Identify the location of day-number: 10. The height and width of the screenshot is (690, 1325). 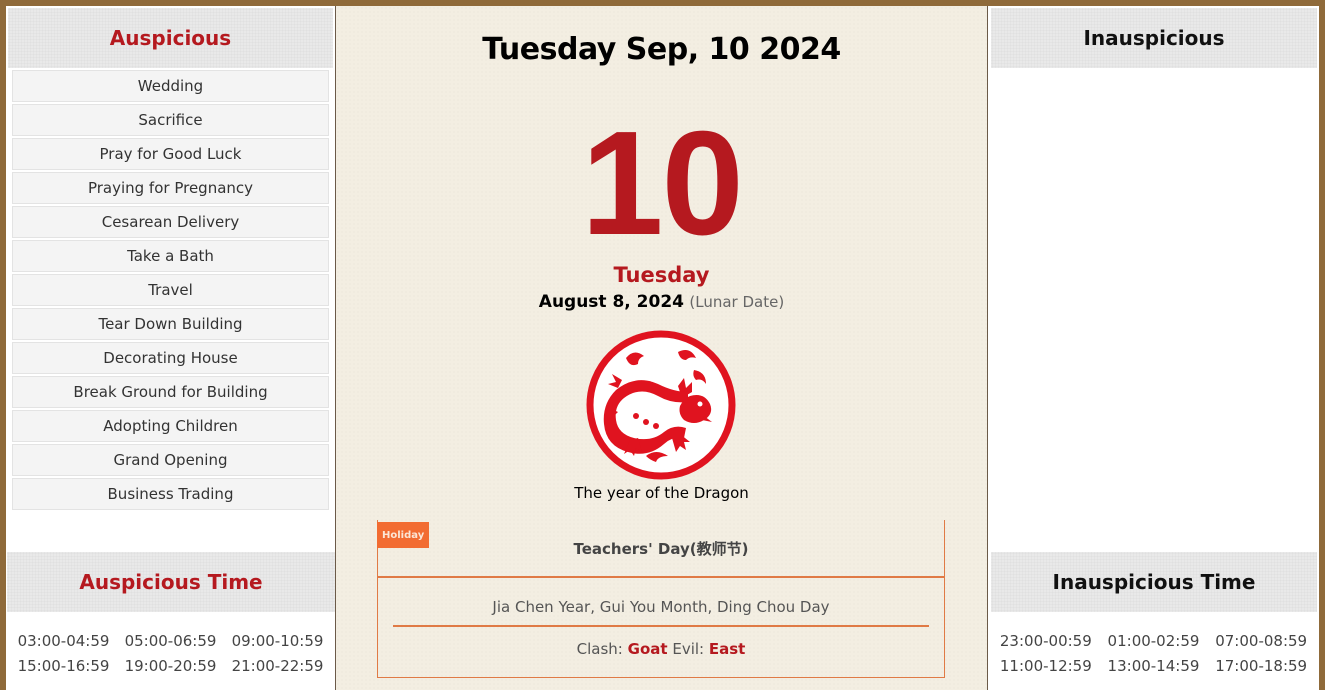
(662, 183).